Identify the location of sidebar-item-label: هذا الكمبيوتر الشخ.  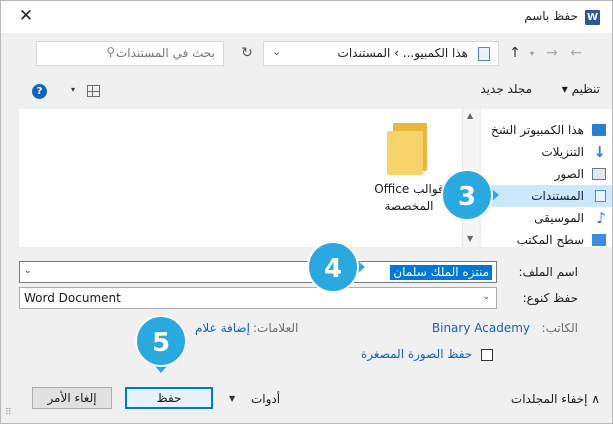
(537, 130).